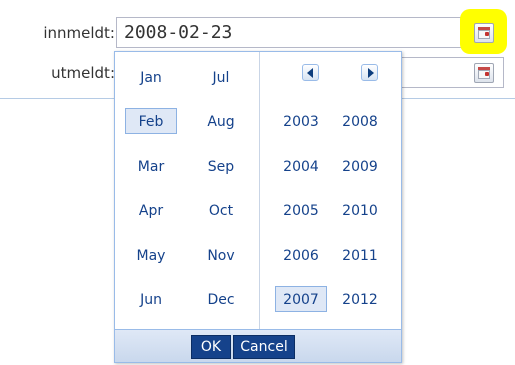 This screenshot has width=515, height=365. I want to click on innmeldt-label: innmeldt:, so click(79, 33).